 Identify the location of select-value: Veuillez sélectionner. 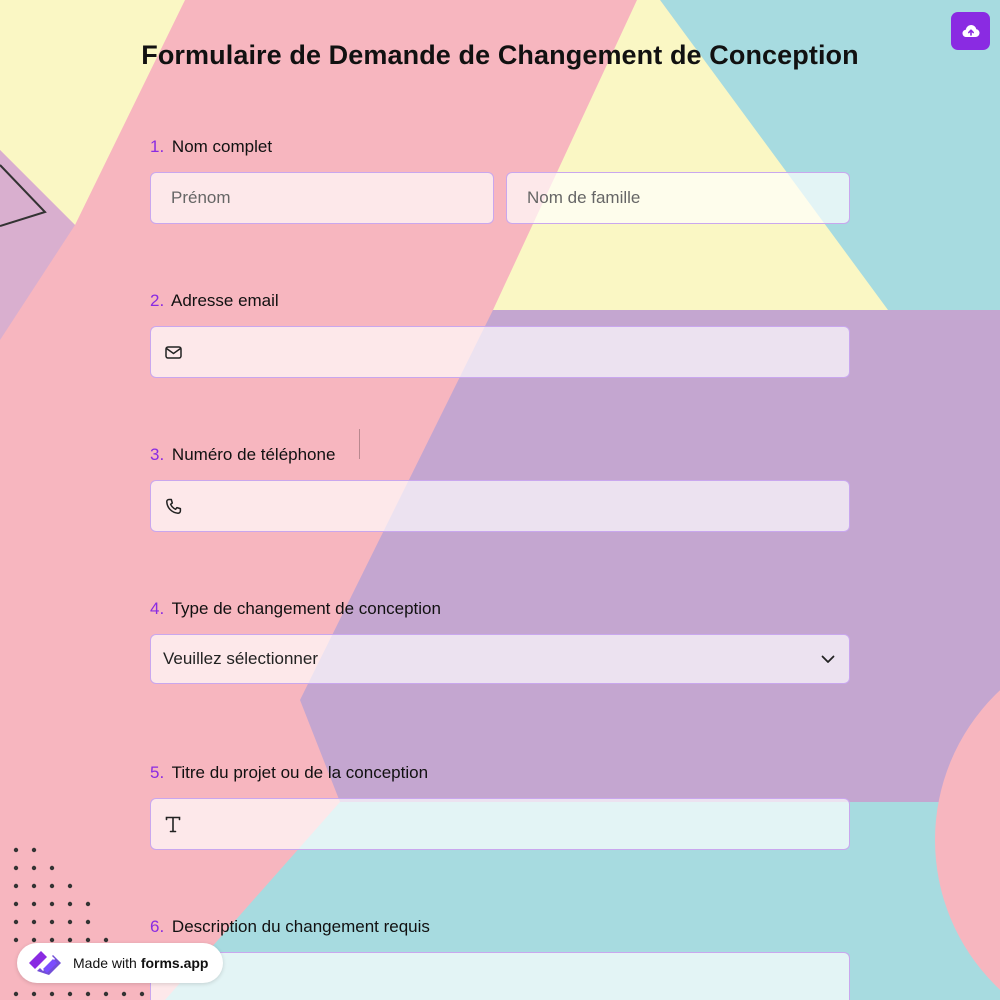
(240, 658).